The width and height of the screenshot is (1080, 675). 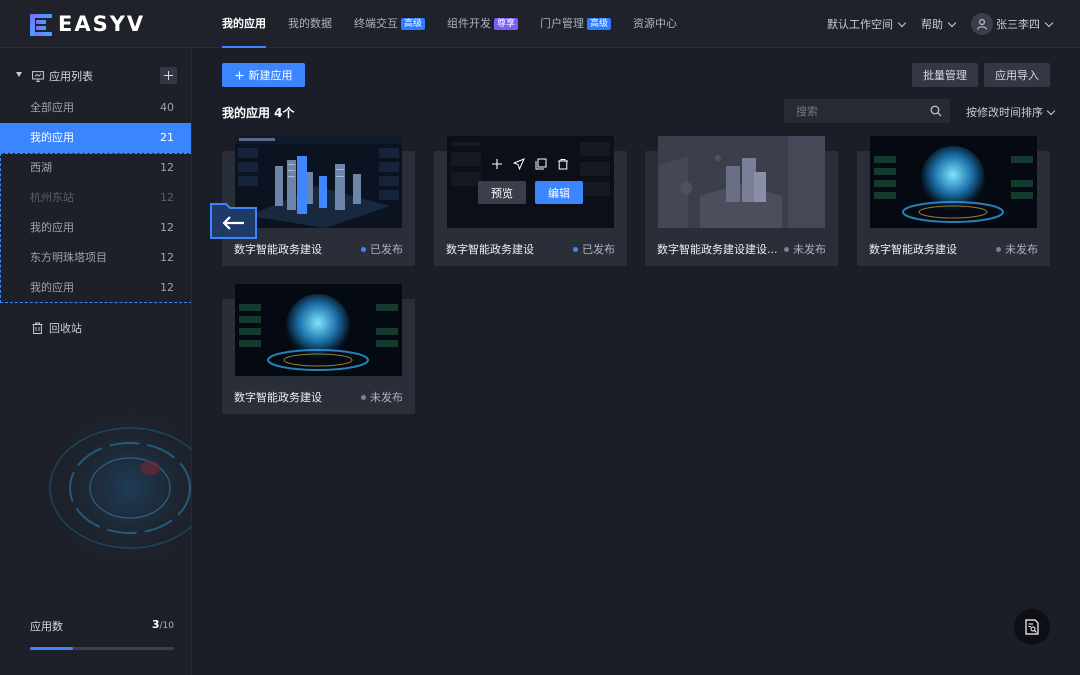 I want to click on caret-down-icon, so click(x=19, y=74).